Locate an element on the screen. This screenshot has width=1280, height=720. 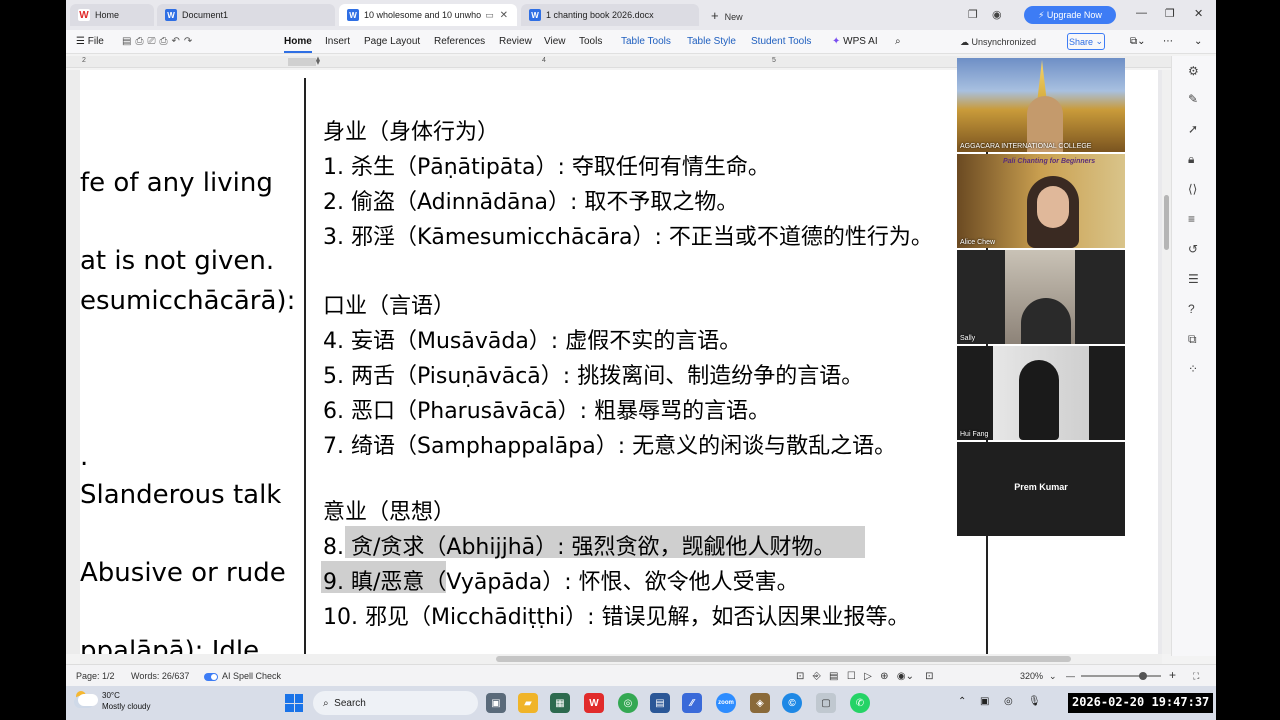
menu-wps-ai: ✦ WPS AI is located at coordinates (855, 41).